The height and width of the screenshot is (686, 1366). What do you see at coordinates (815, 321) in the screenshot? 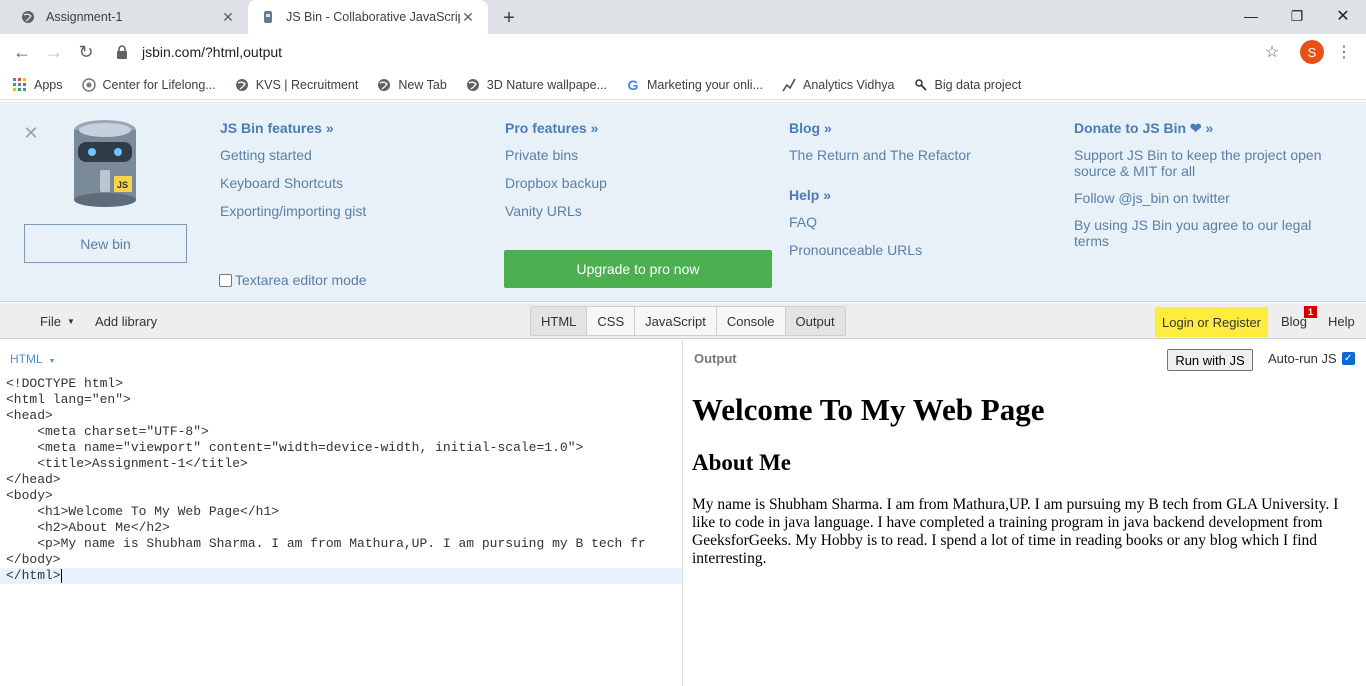
I see `panel-toggle-output: Output` at bounding box center [815, 321].